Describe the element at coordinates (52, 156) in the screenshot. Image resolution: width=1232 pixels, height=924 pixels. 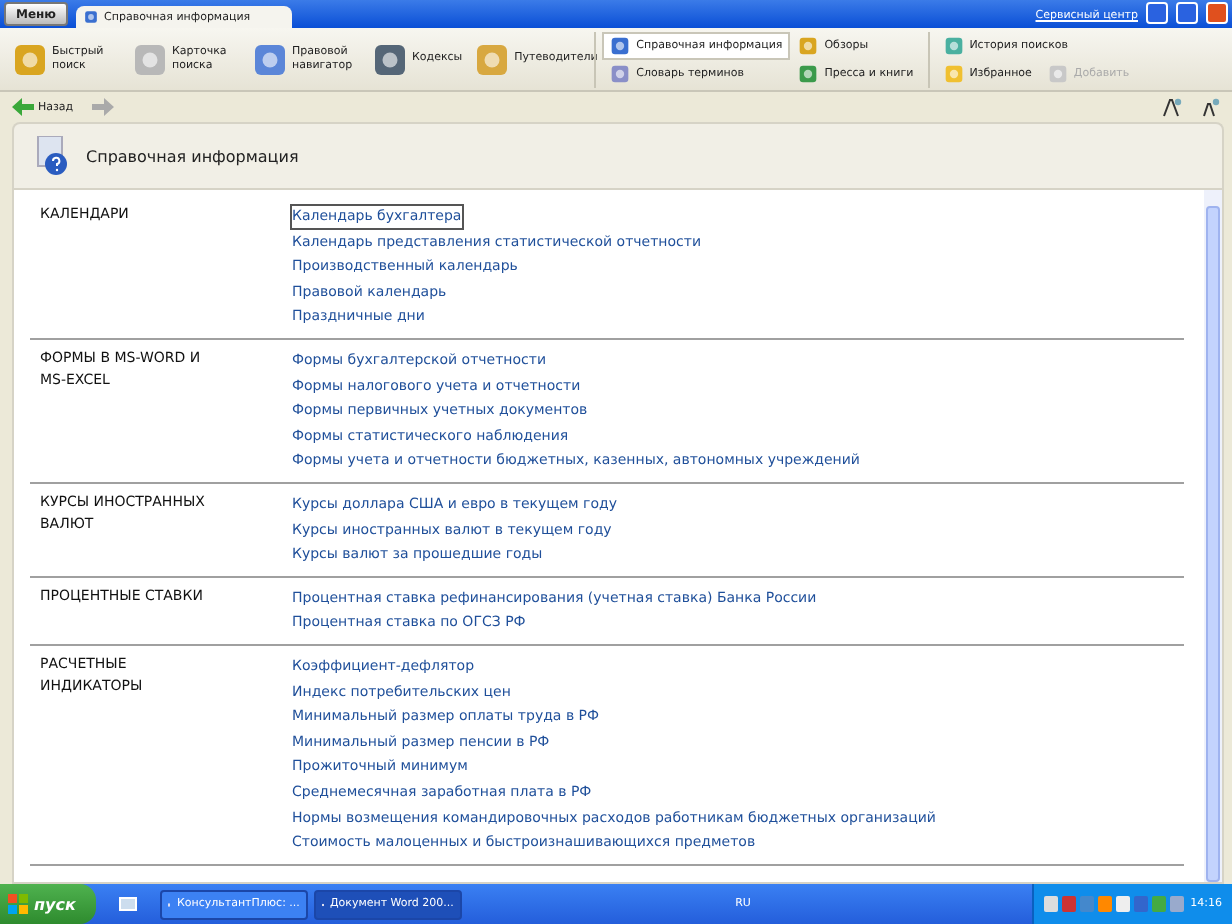
I see `help-document-icon` at that location.